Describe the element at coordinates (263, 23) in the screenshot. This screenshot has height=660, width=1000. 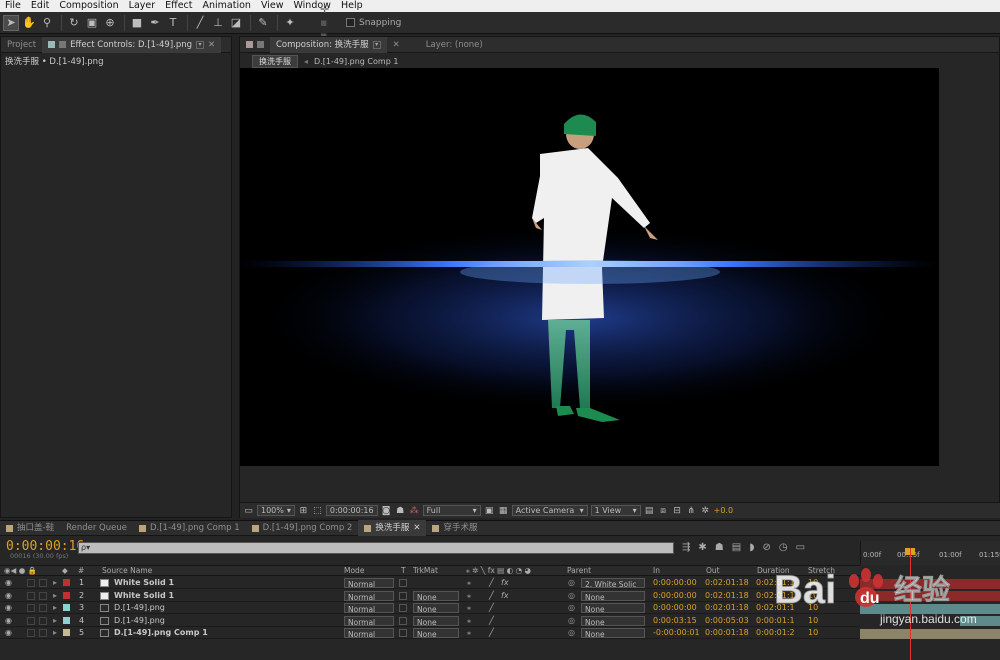
I see `roto-brush-tool-icon: ✎` at that location.